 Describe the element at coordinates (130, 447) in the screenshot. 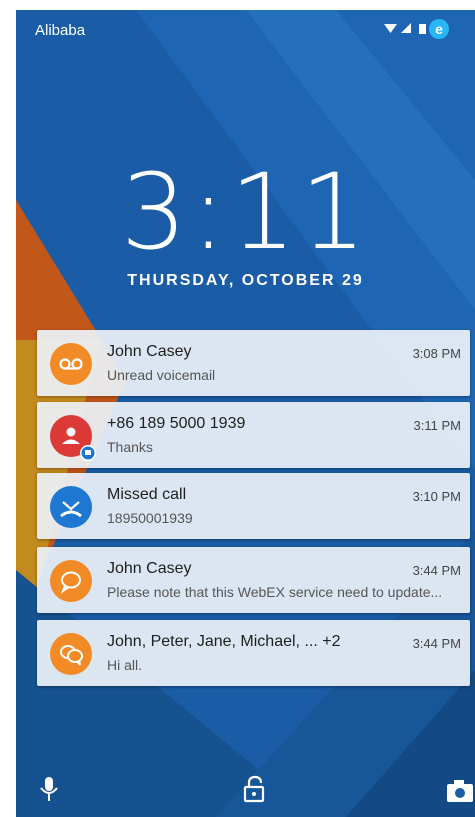

I see `notification-text: Thanks` at that location.